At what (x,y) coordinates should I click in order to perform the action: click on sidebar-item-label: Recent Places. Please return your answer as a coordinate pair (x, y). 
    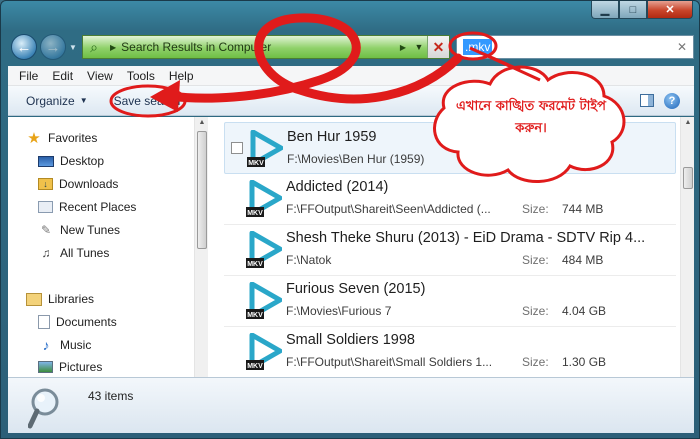
    Looking at the image, I should click on (98, 207).